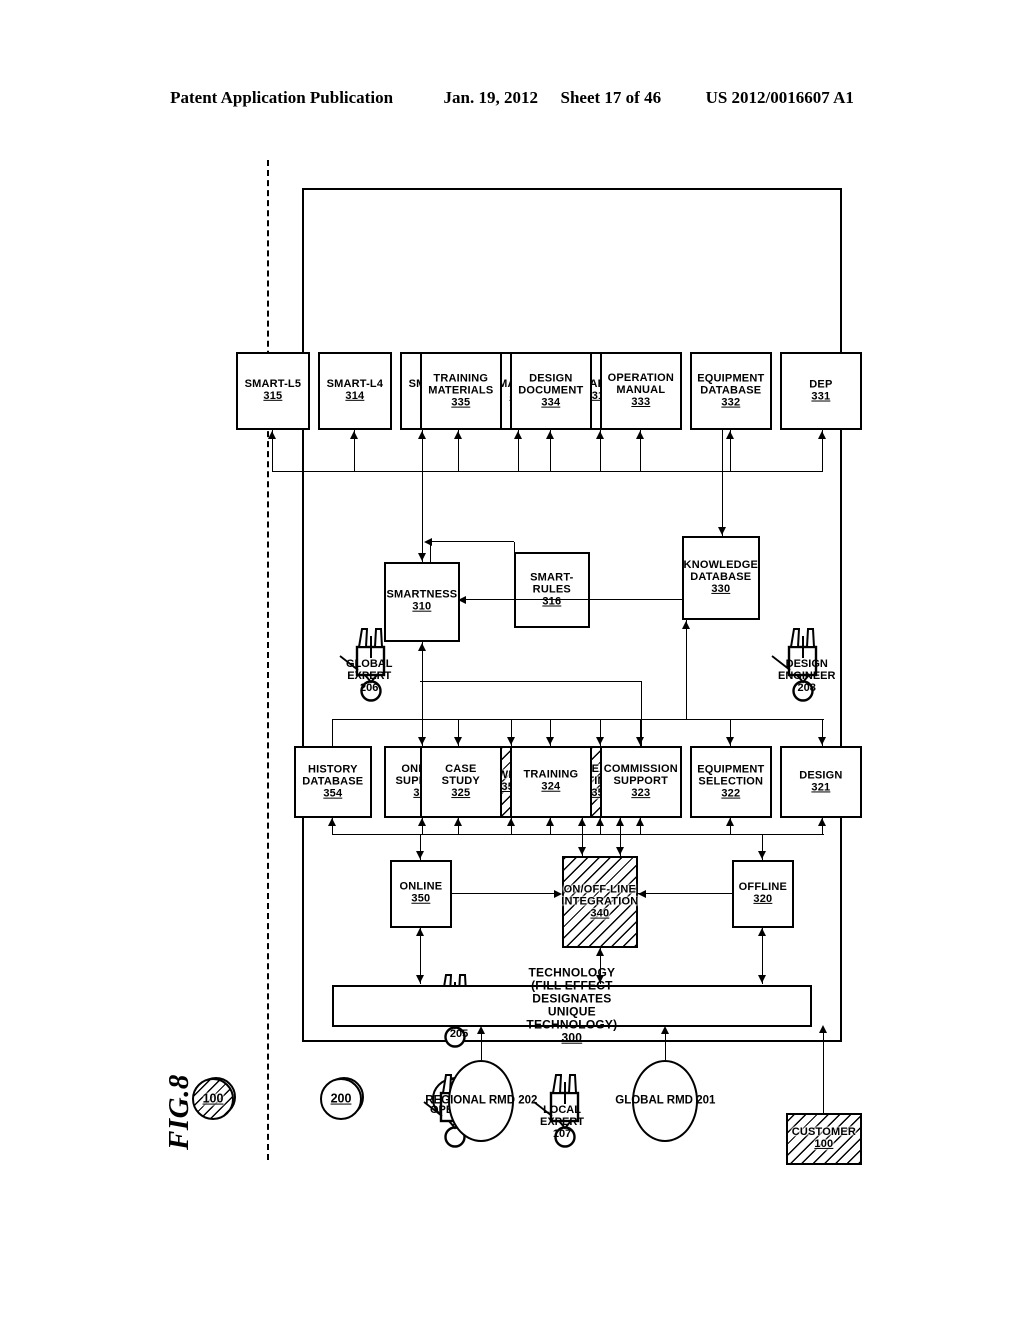 This screenshot has height=1320, width=1024. Describe the element at coordinates (422, 435) in the screenshot. I see `arrowhead-smartness-to-smart-l3` at that location.